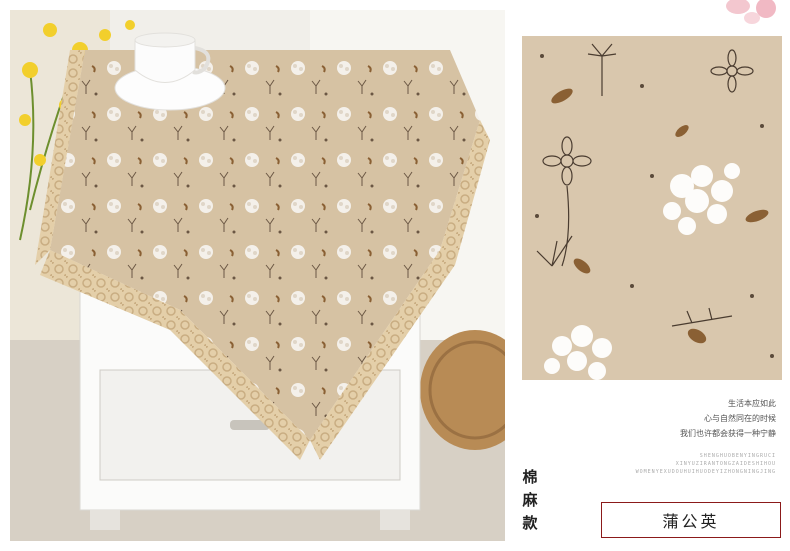 The height and width of the screenshot is (551, 790). I want to click on pattern-name-box: 蒲公英, so click(691, 520).